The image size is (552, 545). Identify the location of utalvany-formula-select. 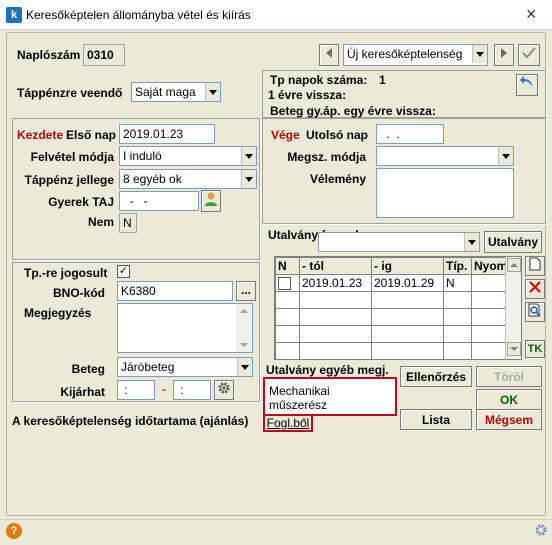
(399, 242).